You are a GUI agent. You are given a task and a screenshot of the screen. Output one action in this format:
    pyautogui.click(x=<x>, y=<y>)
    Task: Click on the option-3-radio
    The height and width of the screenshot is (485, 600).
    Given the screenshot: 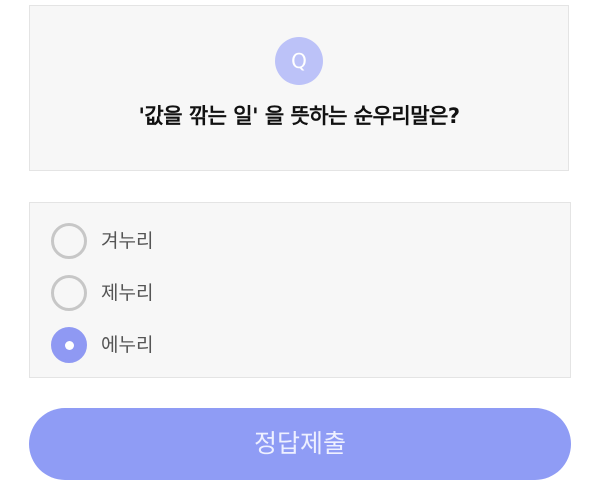 What is the action you would take?
    pyautogui.click(x=69, y=345)
    